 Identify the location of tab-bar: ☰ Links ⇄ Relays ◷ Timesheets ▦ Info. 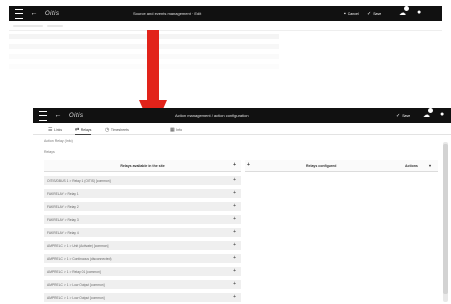
(242, 129).